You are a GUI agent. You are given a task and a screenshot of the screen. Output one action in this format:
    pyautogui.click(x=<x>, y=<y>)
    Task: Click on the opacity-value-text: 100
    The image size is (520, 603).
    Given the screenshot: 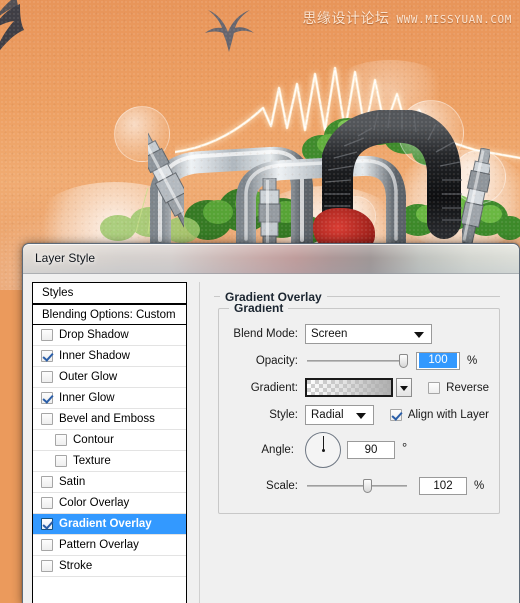 What is the action you would take?
    pyautogui.click(x=438, y=360)
    